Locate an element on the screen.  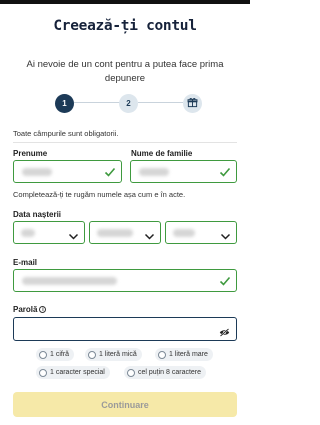
password-field is located at coordinates (125, 329).